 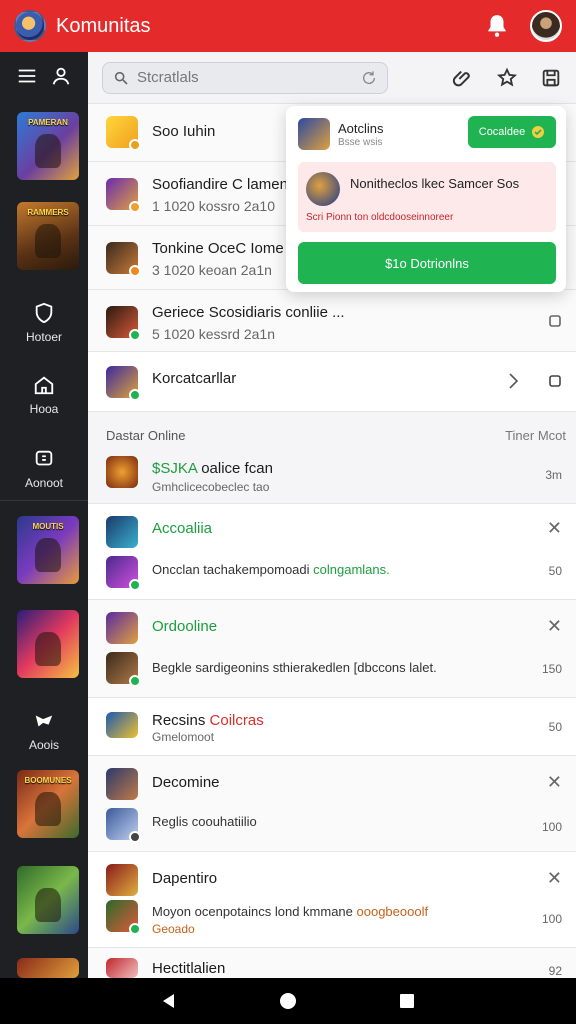 I want to click on group-item: Hectitlalien 92, so click(x=332, y=963).